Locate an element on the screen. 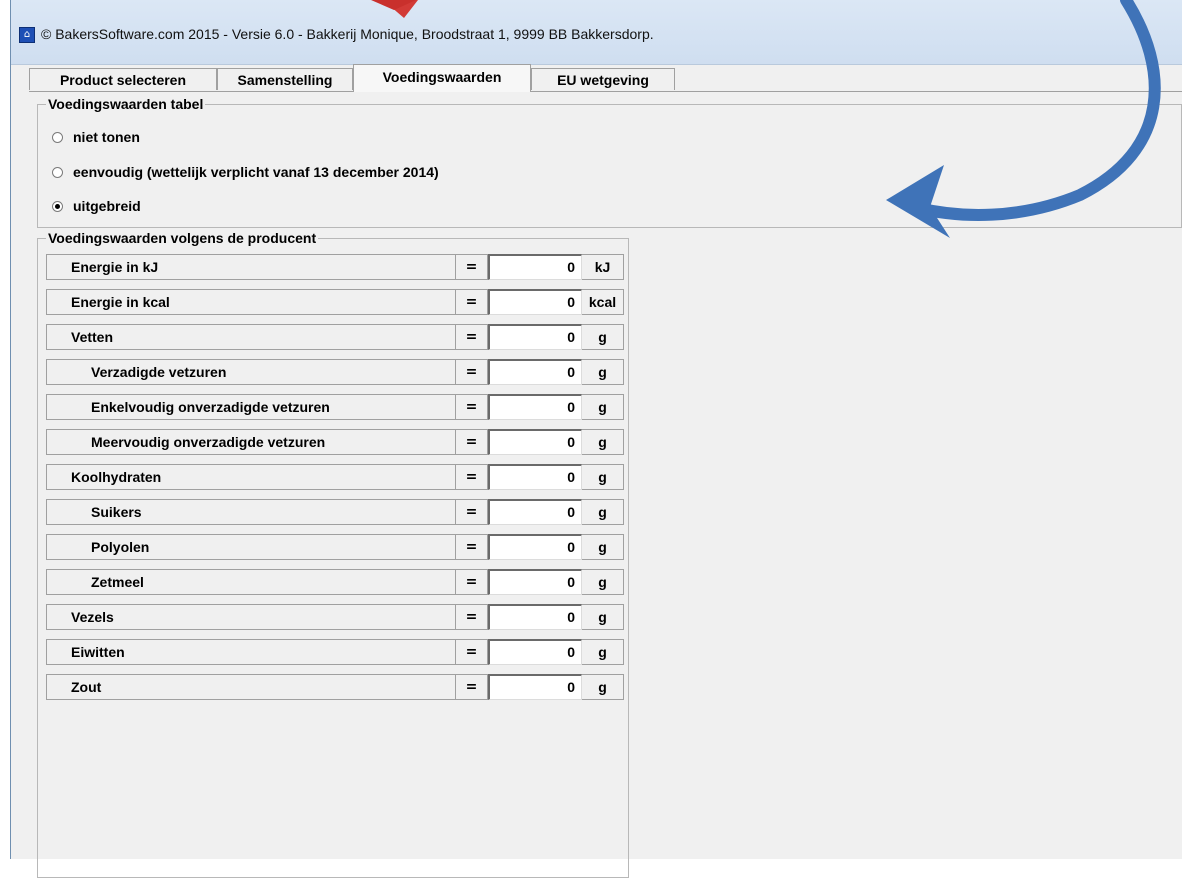  nutrient-label: Suikers is located at coordinates (251, 512).